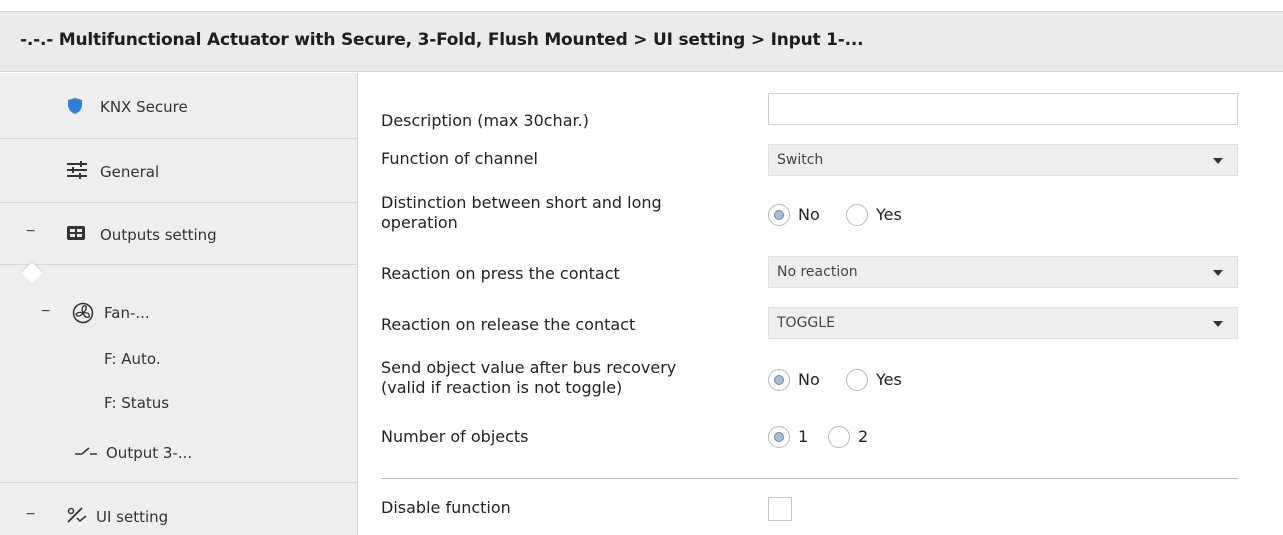 The width and height of the screenshot is (1283, 535). What do you see at coordinates (178, 359) in the screenshot?
I see `sidebar-item-f-auto: F: Auto.` at bounding box center [178, 359].